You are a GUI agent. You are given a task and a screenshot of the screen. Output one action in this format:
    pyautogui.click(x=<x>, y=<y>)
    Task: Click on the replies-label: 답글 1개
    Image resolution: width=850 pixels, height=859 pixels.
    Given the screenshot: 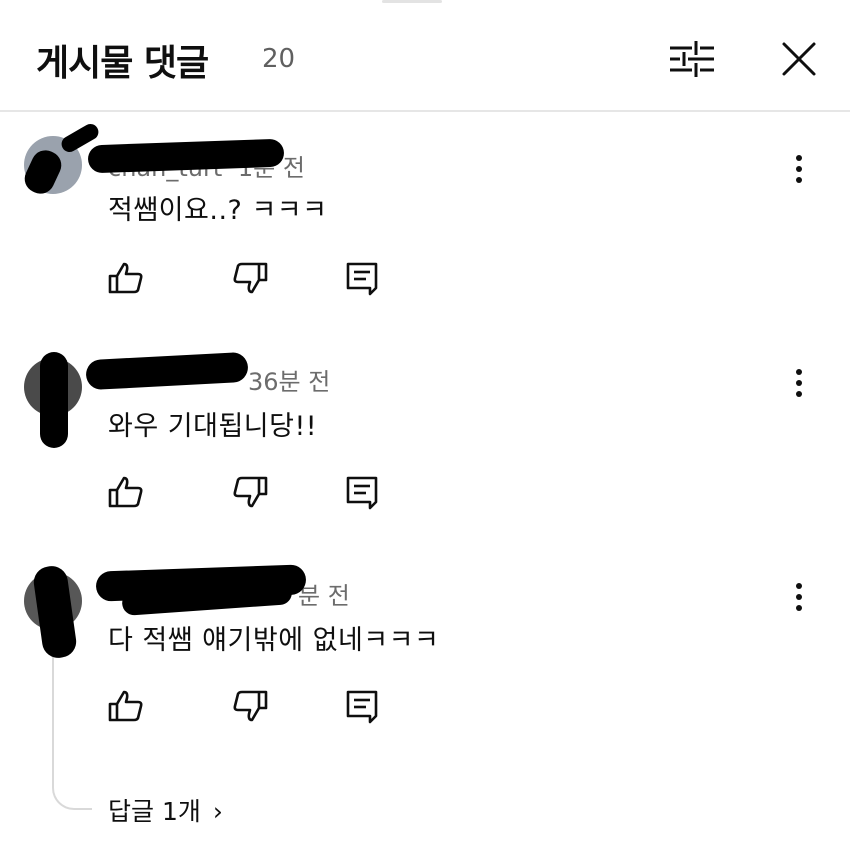 What is the action you would take?
    pyautogui.click(x=154, y=811)
    